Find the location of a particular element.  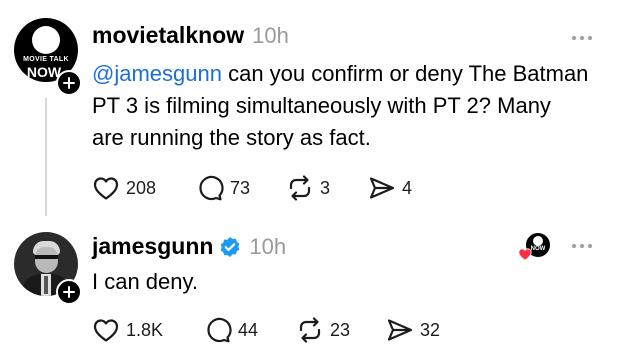

like-count: 208 is located at coordinates (141, 187).